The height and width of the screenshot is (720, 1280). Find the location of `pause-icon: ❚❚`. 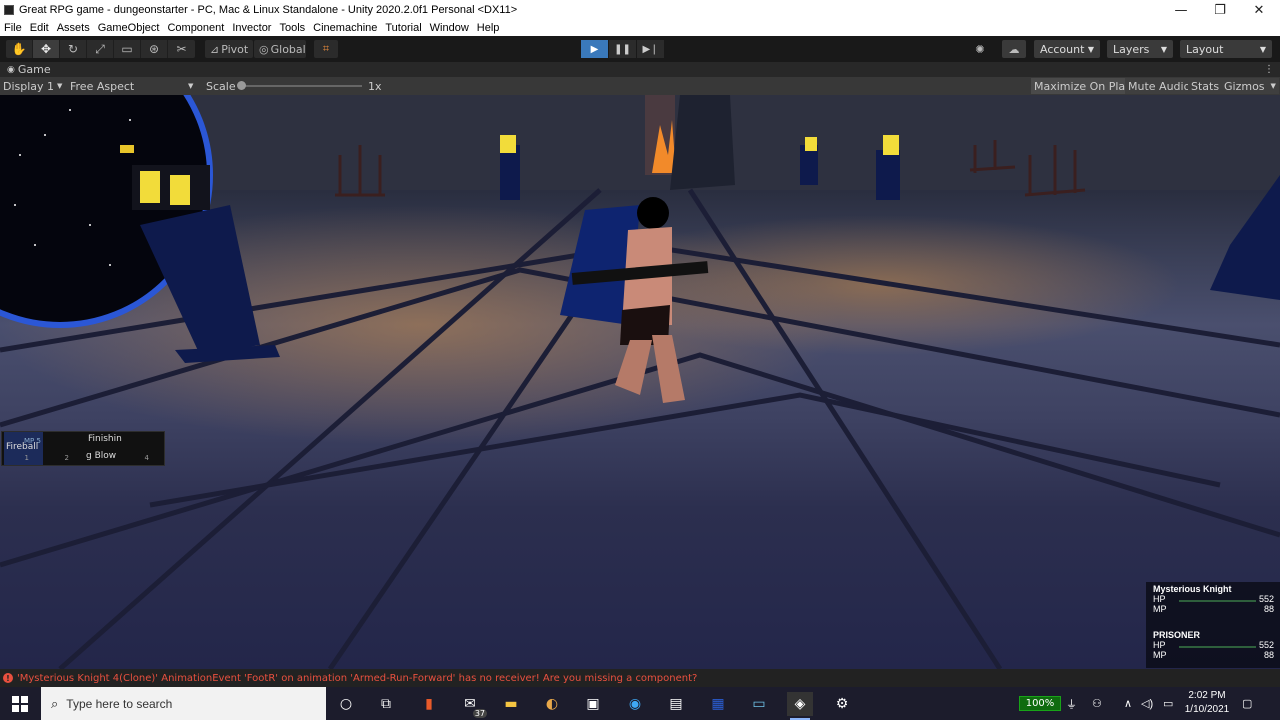

pause-icon: ❚❚ is located at coordinates (622, 49).